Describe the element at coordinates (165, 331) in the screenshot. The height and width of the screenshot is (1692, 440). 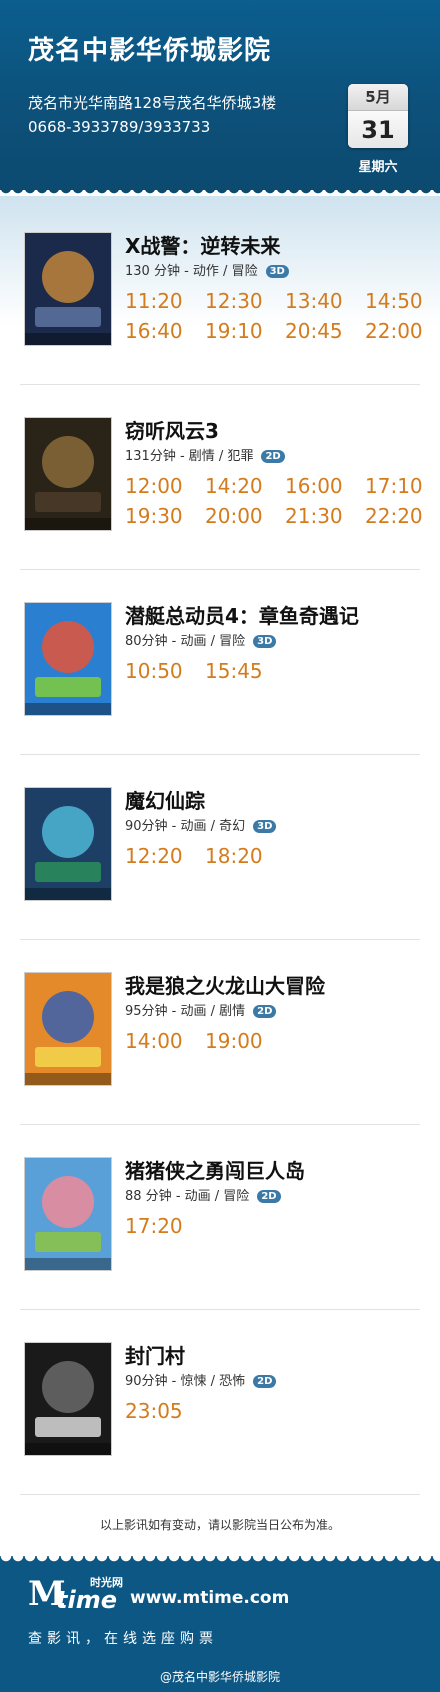
I see `showtime: 16:40` at that location.